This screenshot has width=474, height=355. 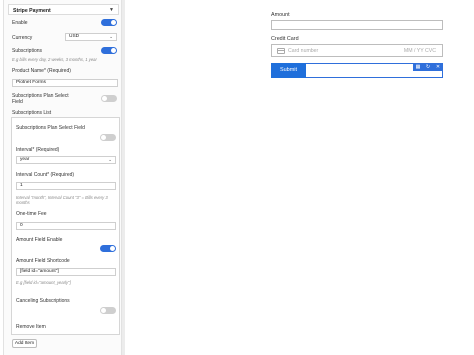 I want to click on close-icon: ✕, so click(x=438, y=67).